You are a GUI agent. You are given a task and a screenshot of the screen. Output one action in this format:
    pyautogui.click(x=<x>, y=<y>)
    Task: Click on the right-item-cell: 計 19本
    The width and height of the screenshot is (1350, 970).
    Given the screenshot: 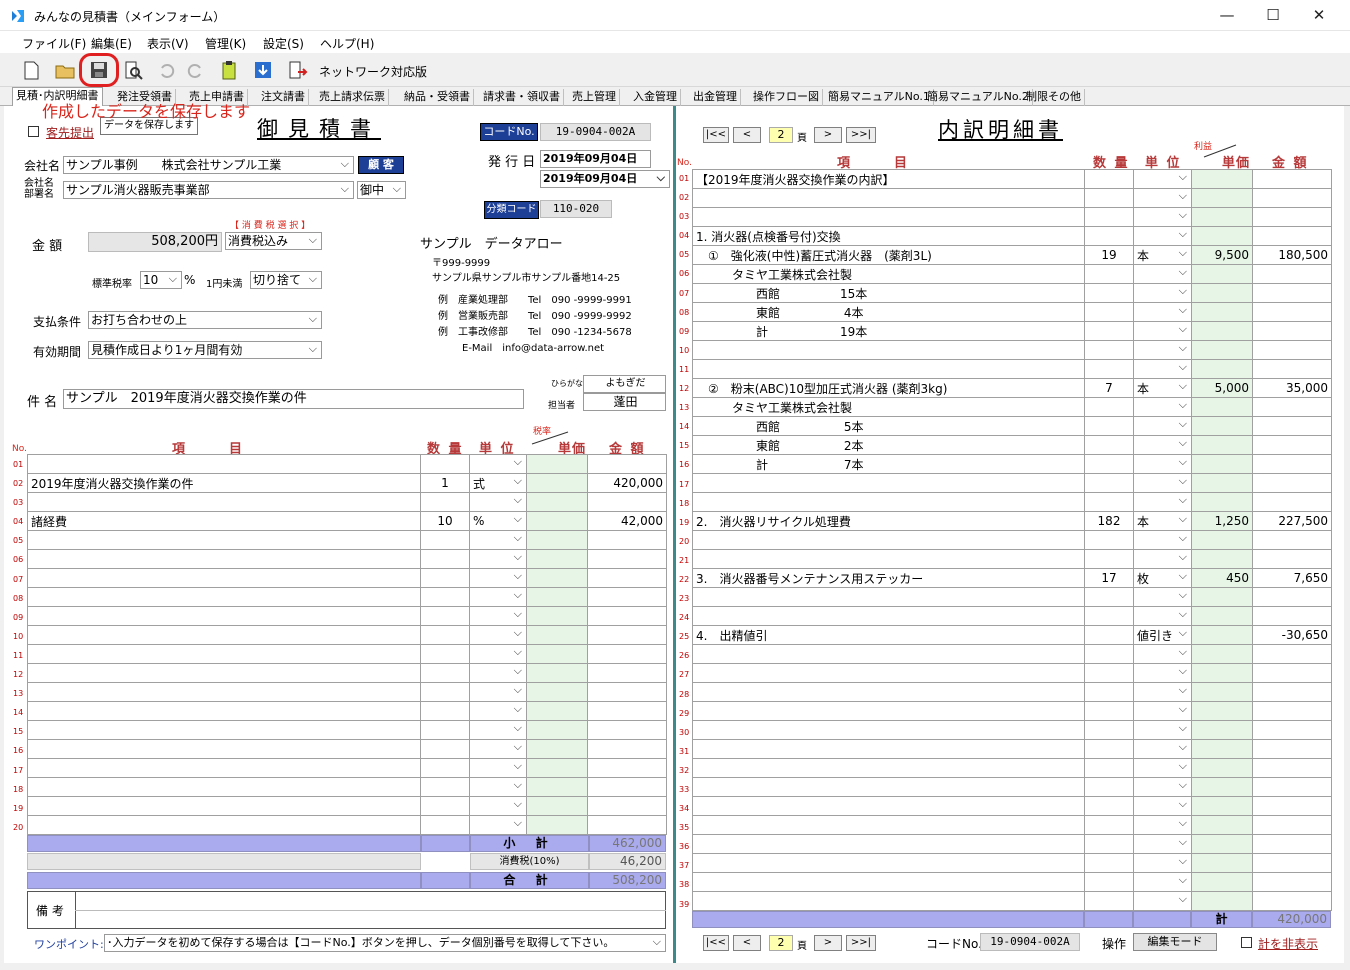 What is the action you would take?
    pyautogui.click(x=888, y=331)
    